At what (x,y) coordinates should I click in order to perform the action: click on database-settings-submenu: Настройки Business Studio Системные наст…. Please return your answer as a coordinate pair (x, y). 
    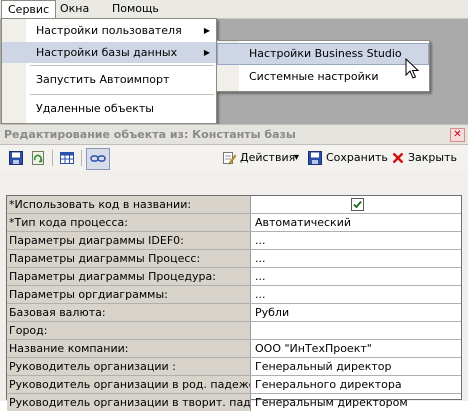
    Looking at the image, I should click on (323, 66).